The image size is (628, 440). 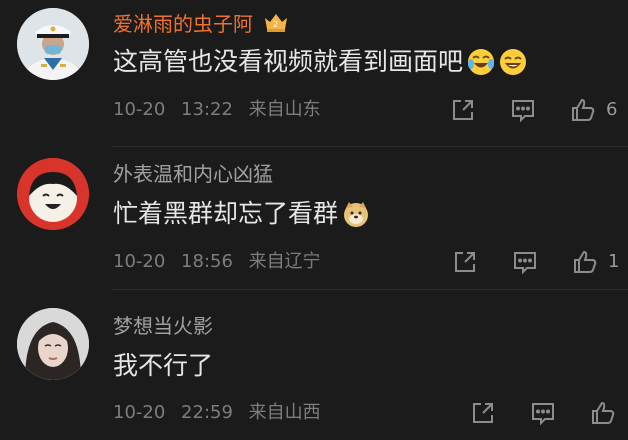 I want to click on vip-crown-icon: 2, so click(x=276, y=23).